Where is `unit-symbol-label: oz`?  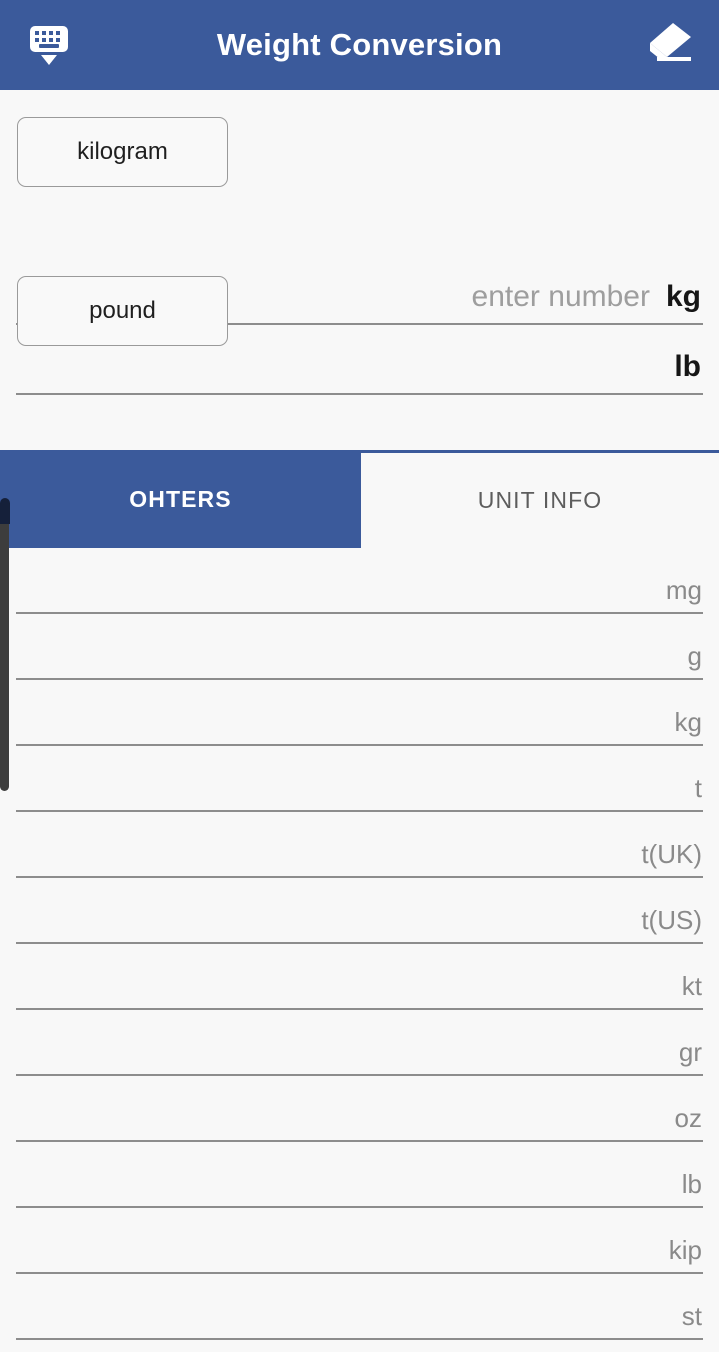
unit-symbol-label: oz is located at coordinates (688, 1118).